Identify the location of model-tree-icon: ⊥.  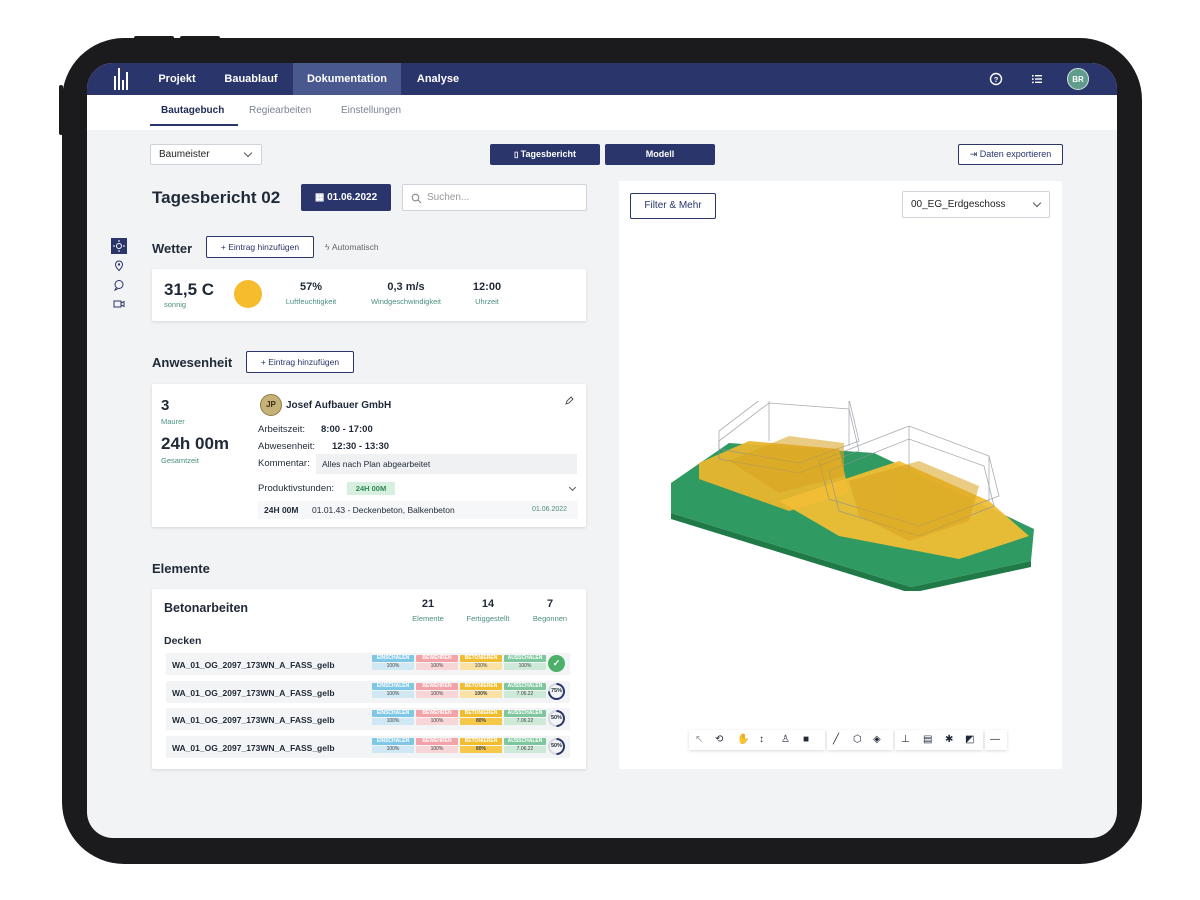
(907, 740).